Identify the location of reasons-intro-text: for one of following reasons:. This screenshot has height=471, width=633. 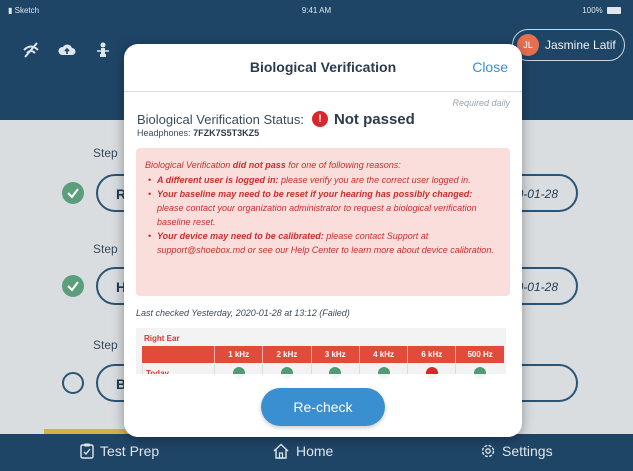
(343, 165).